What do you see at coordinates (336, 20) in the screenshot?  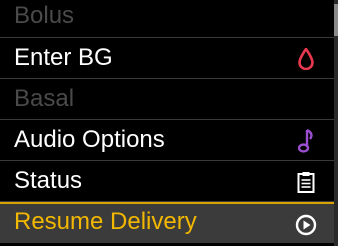 I see `scrollbar-thumb` at bounding box center [336, 20].